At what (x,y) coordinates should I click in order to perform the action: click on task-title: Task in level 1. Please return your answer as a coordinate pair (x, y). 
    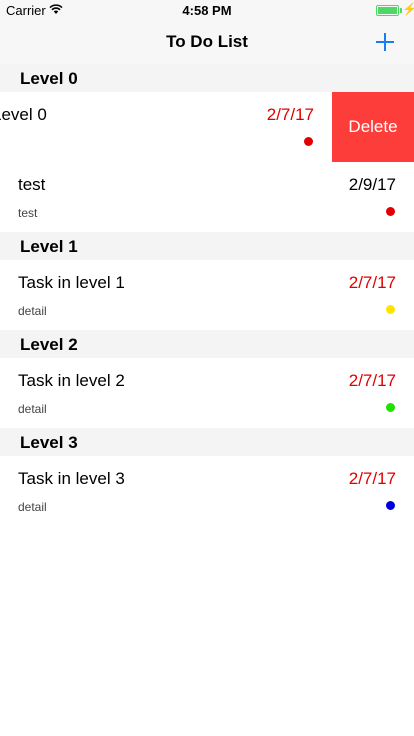
    Looking at the image, I should click on (71, 282).